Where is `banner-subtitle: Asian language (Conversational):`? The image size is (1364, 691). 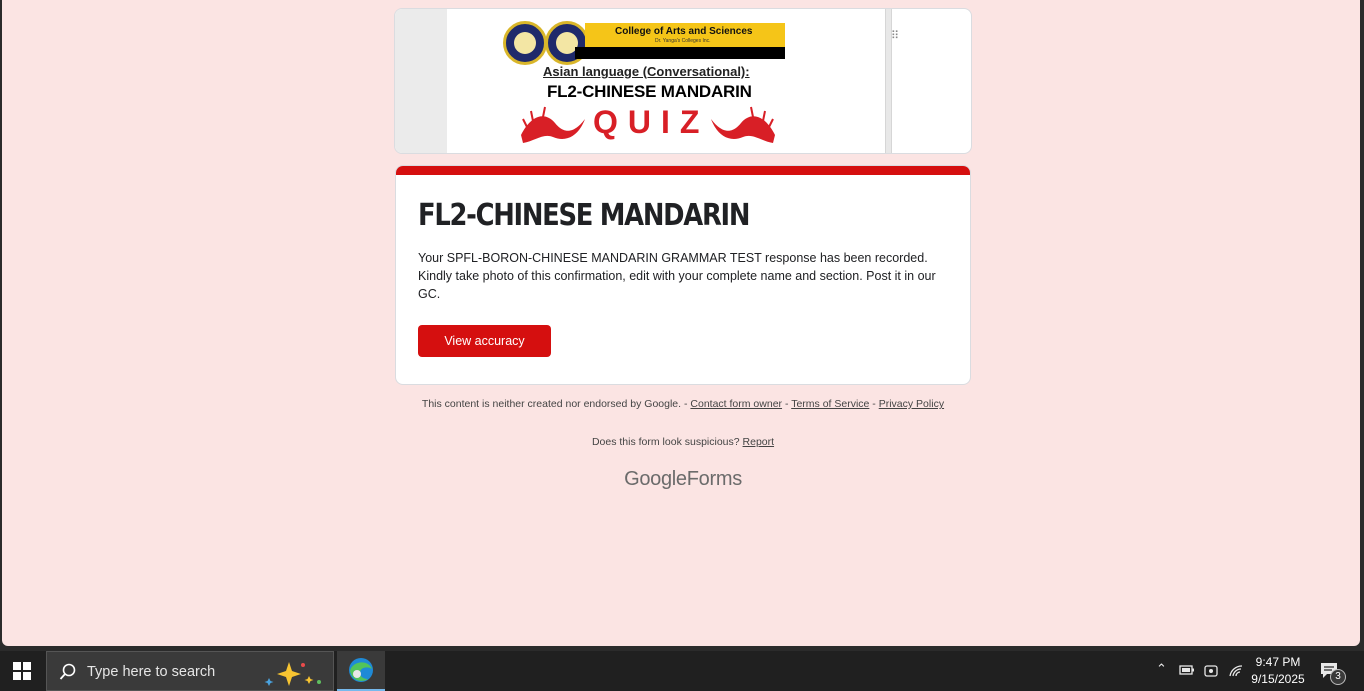
banner-subtitle: Asian language (Conversational): is located at coordinates (646, 71).